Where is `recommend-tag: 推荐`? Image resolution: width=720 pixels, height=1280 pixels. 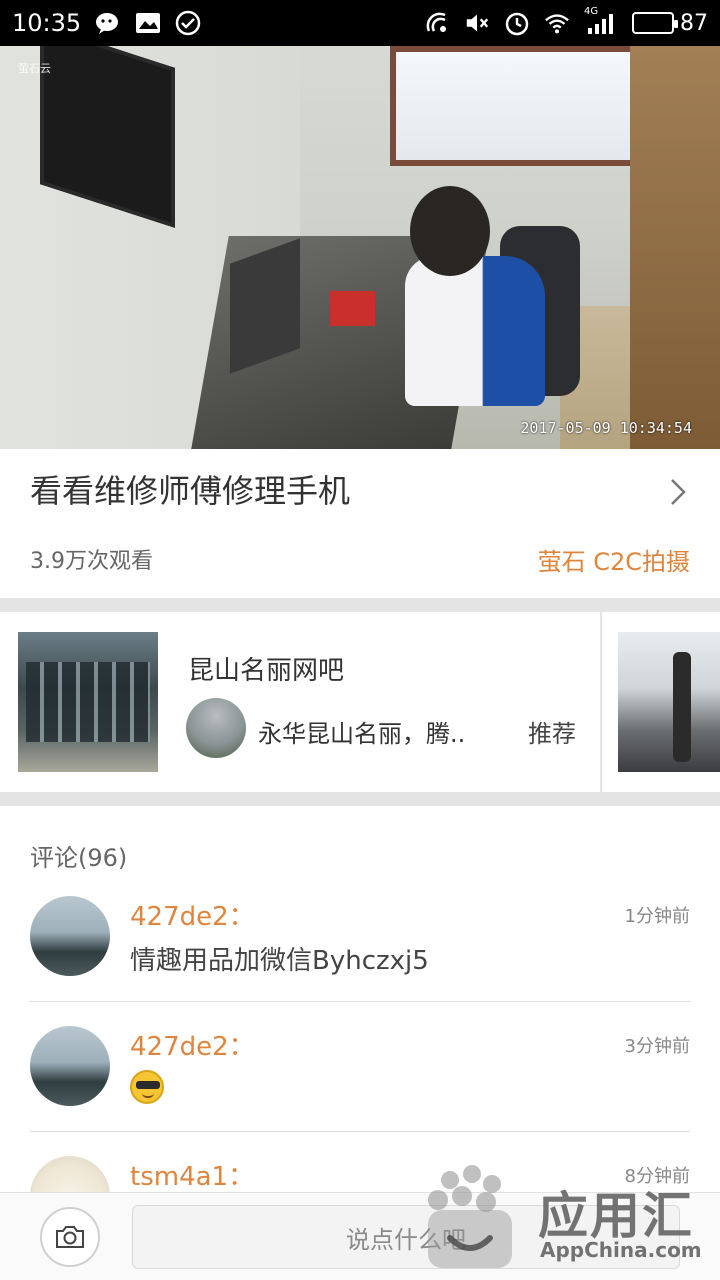 recommend-tag: 推荐 is located at coordinates (552, 734).